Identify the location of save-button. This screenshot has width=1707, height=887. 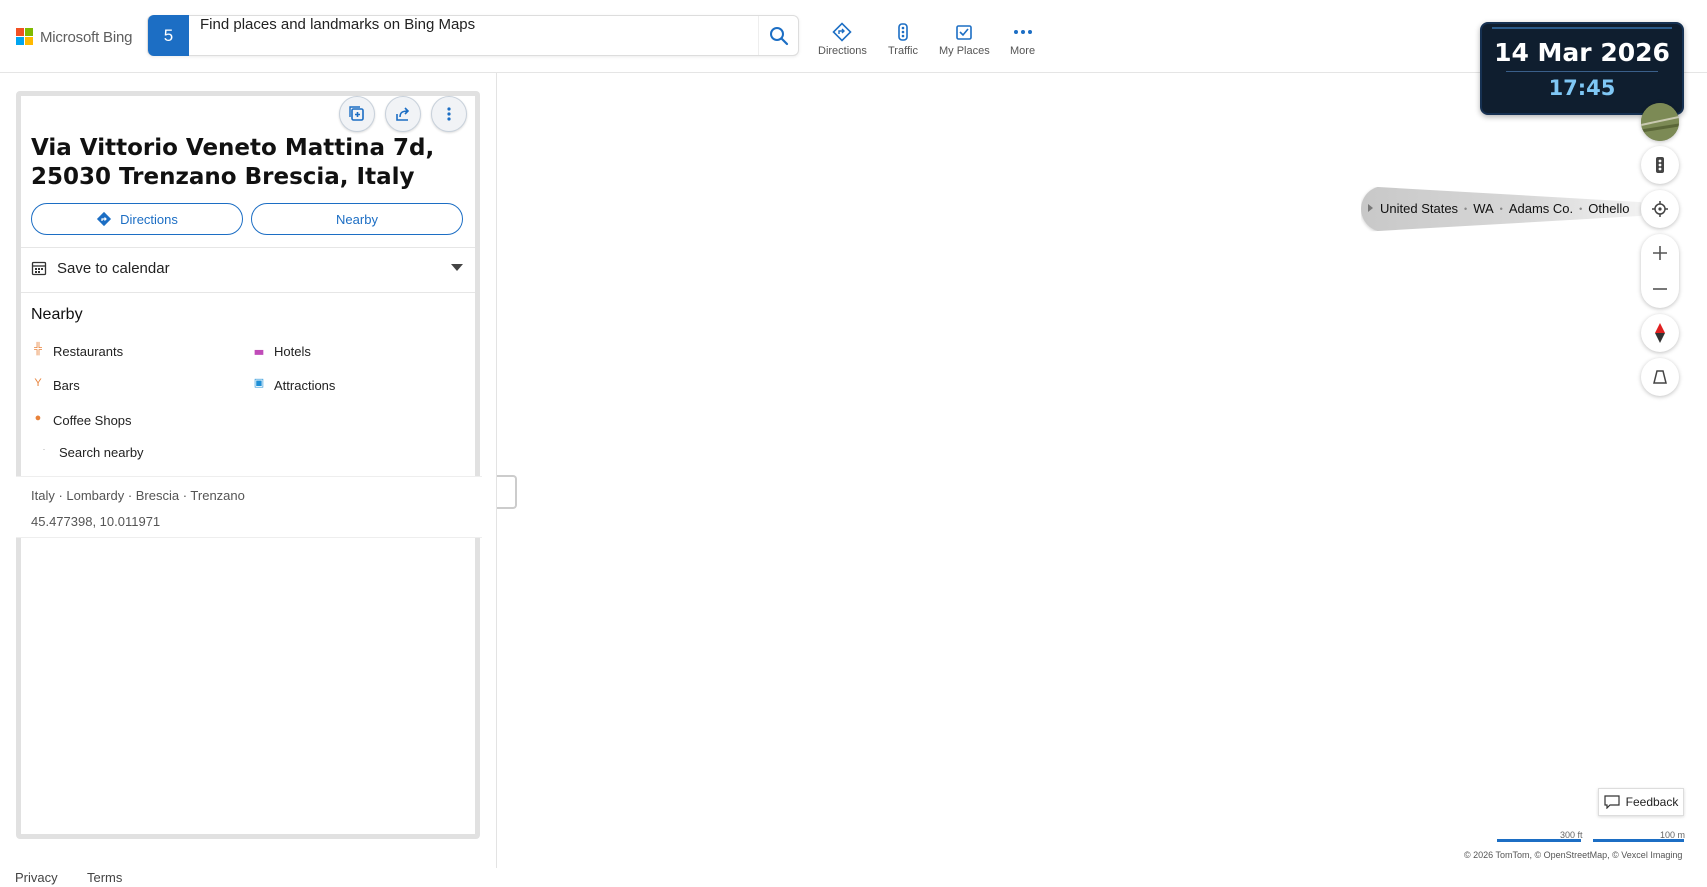
(357, 114).